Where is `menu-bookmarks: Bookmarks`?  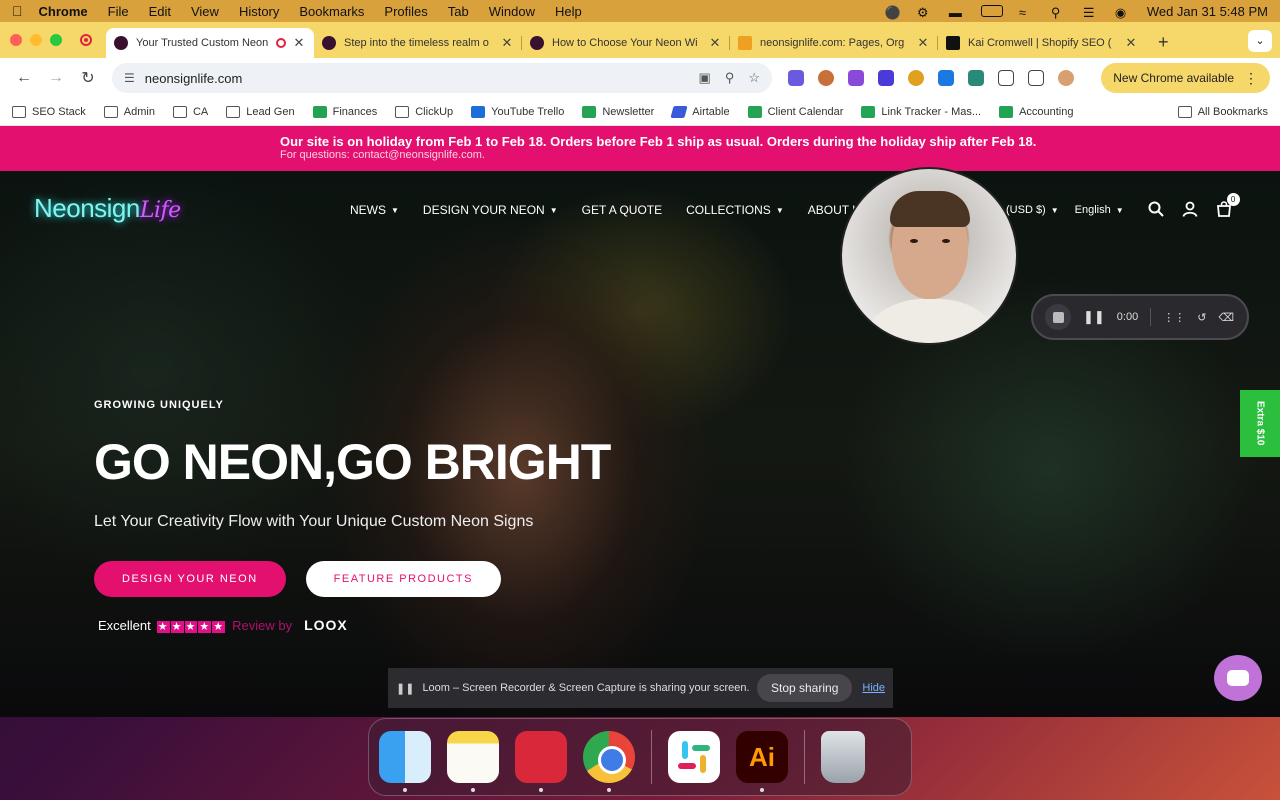 menu-bookmarks: Bookmarks is located at coordinates (331, 11).